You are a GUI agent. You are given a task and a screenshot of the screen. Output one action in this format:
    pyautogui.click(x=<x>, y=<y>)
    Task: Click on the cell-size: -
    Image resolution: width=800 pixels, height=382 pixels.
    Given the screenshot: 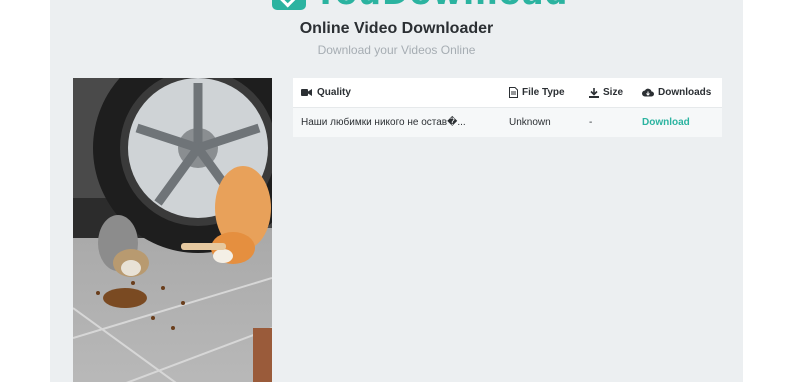 What is the action you would take?
    pyautogui.click(x=591, y=122)
    